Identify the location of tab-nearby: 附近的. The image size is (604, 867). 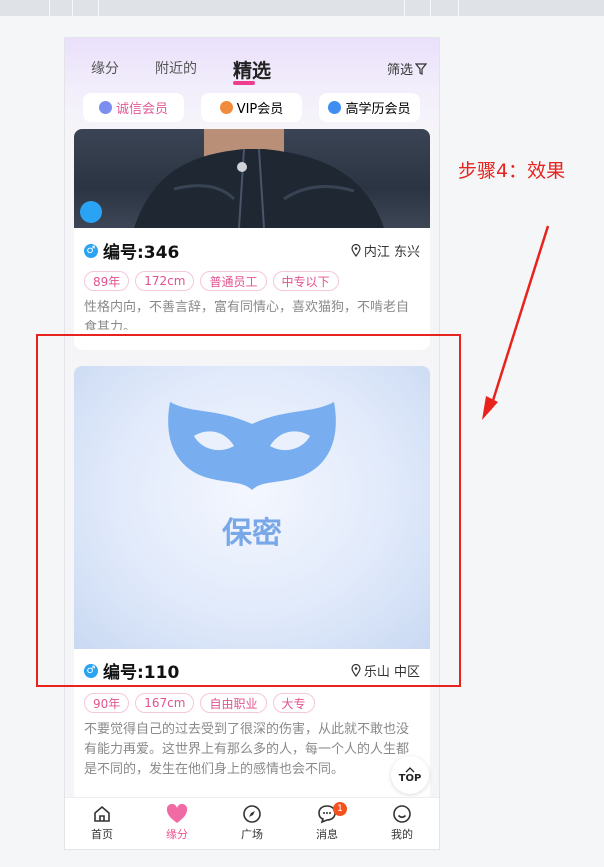
(176, 68).